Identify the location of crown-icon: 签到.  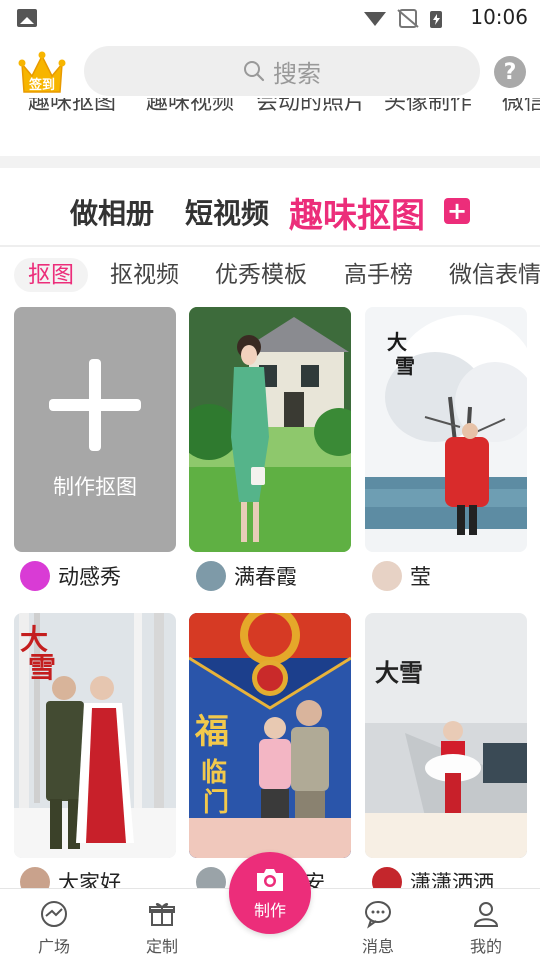
(42, 72).